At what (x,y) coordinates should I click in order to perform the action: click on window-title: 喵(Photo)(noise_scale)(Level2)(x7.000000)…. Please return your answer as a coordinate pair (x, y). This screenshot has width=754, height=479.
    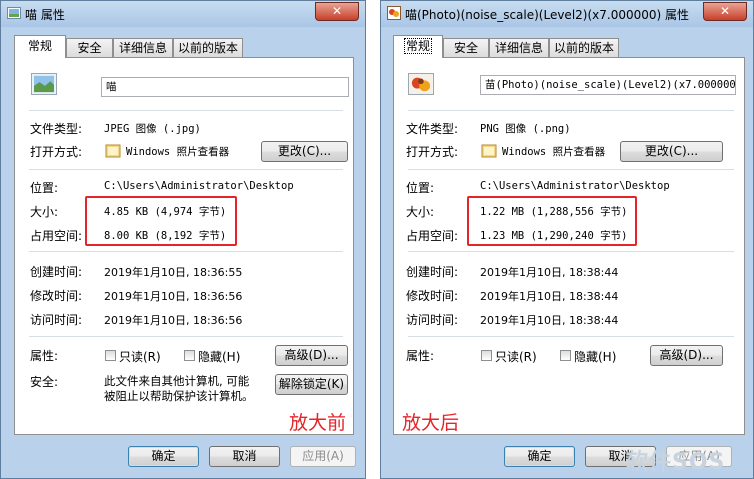
    Looking at the image, I should click on (547, 15).